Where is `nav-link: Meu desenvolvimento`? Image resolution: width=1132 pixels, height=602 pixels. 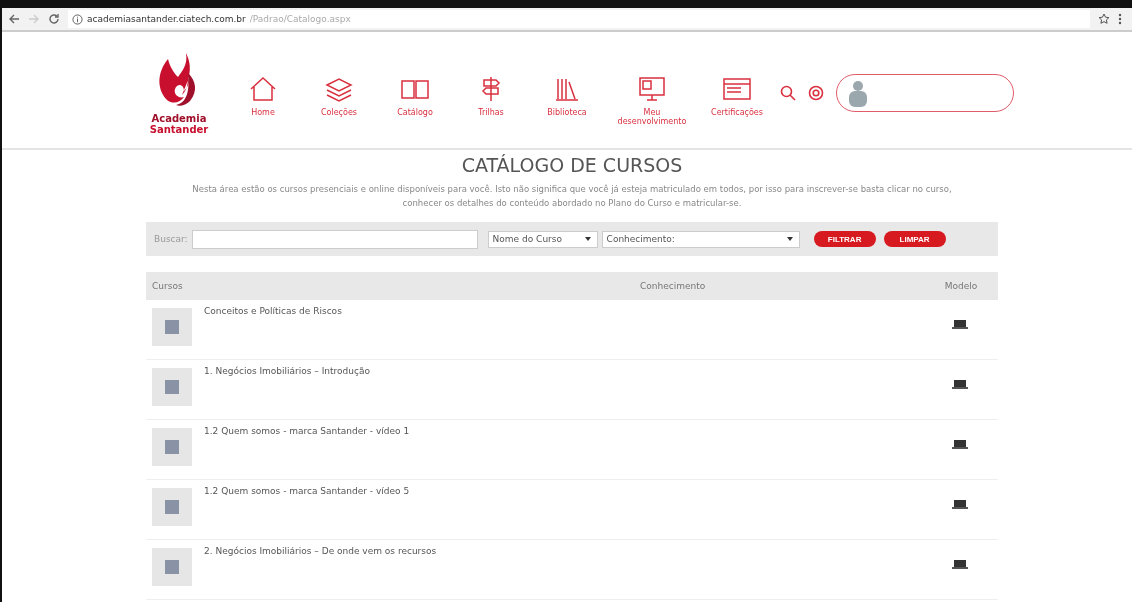
nav-link: Meu desenvolvimento is located at coordinates (652, 101).